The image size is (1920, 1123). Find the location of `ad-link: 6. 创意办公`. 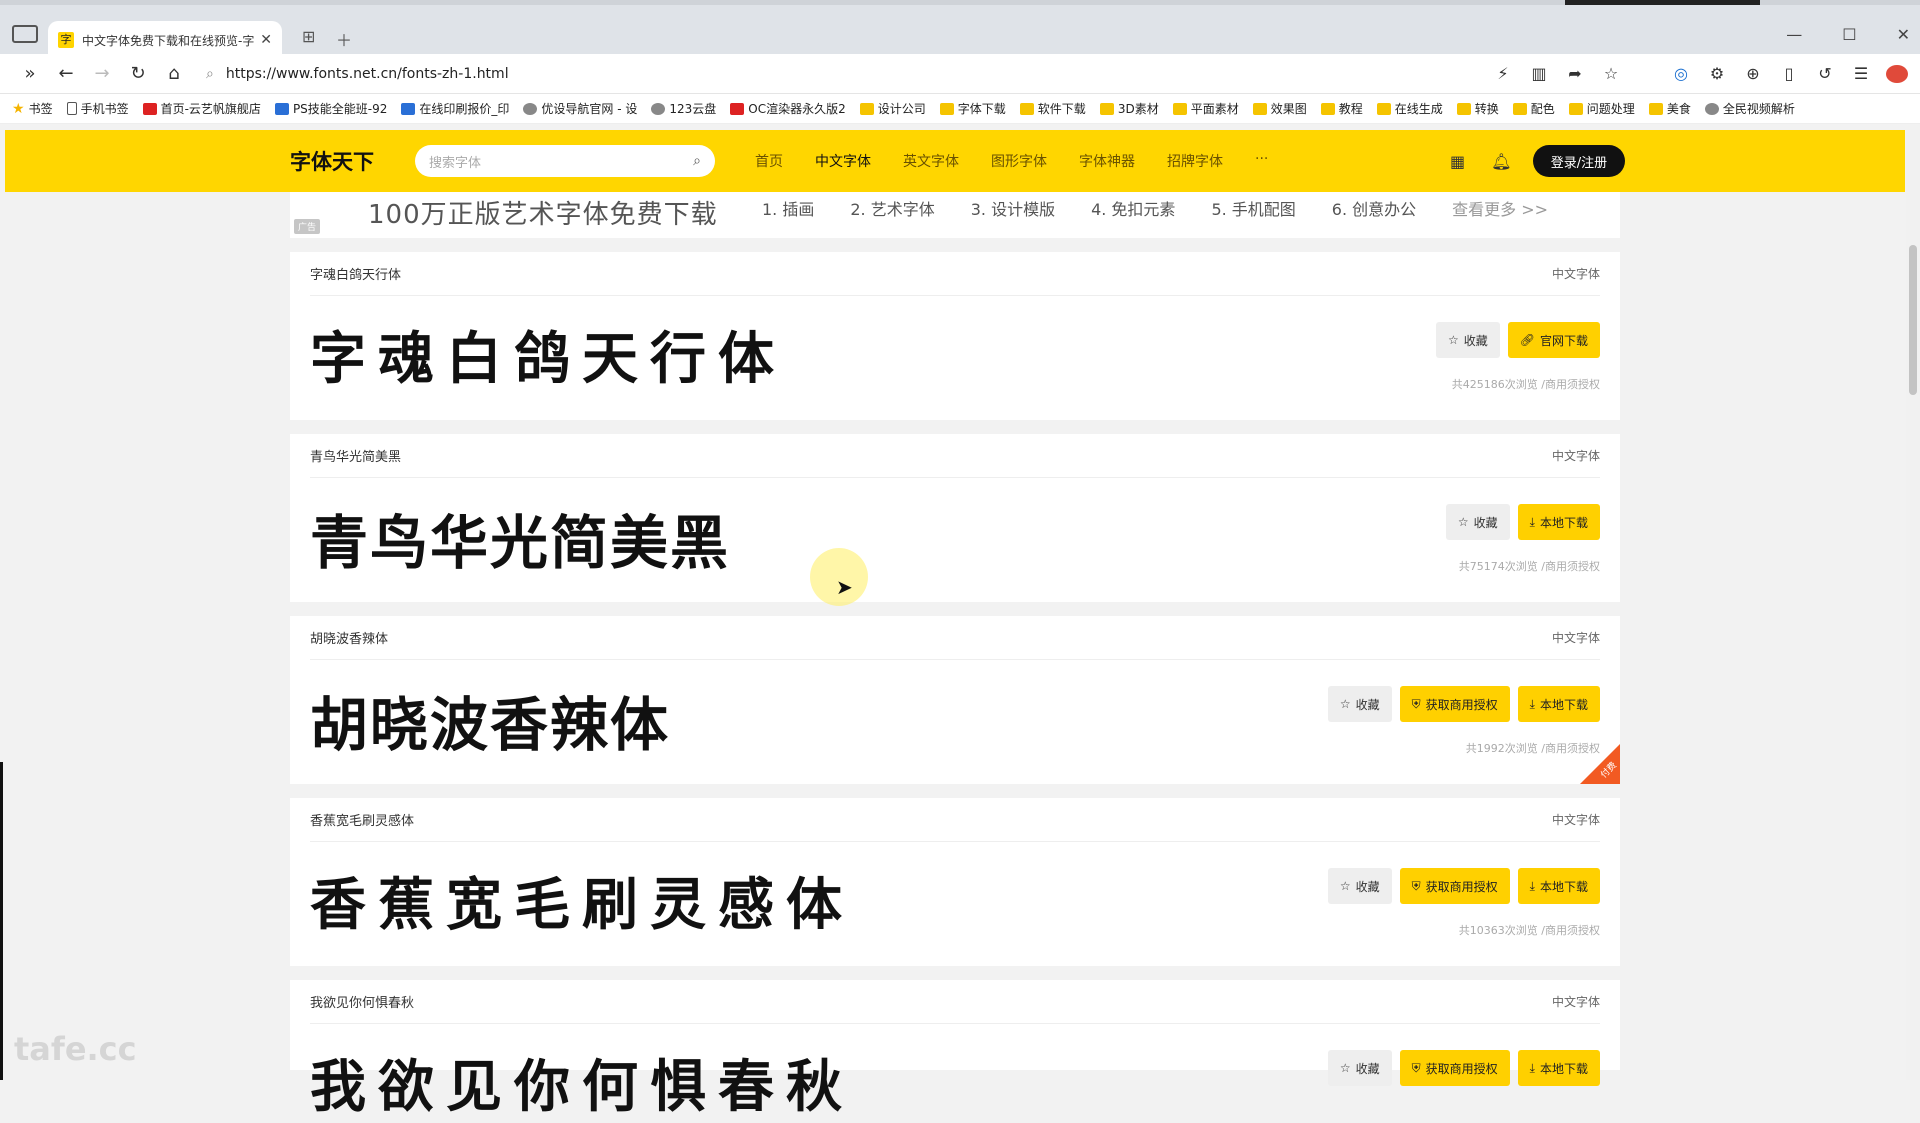

ad-link: 6. 创意办公 is located at coordinates (1374, 208).